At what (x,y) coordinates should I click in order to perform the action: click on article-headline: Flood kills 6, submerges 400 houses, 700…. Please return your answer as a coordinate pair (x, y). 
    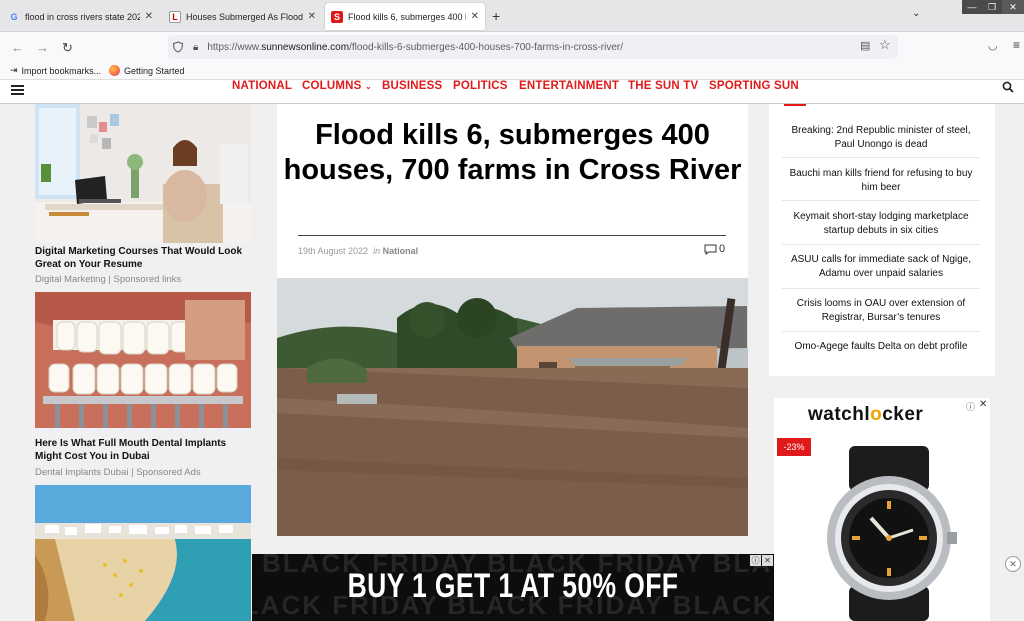
    Looking at the image, I should click on (512, 152).